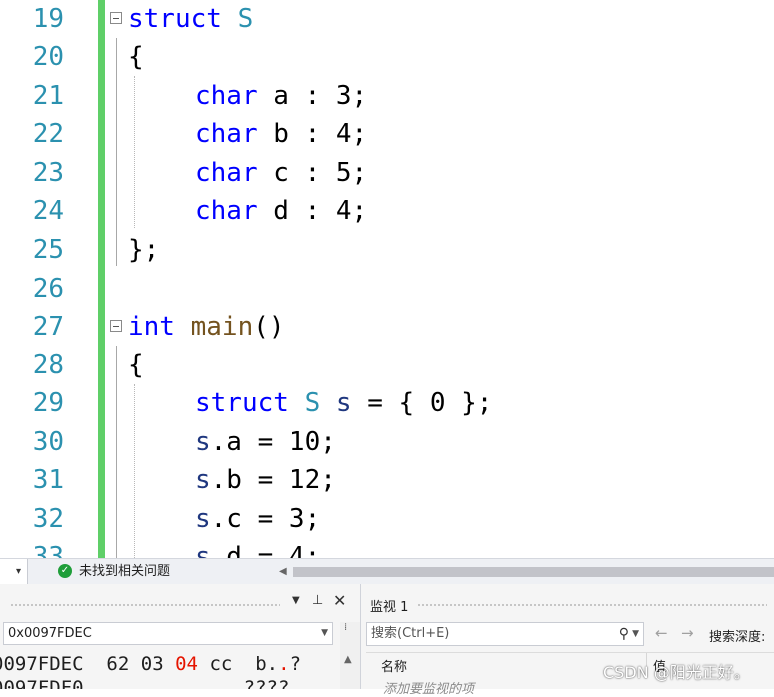  Describe the element at coordinates (387, 442) in the screenshot. I see `code-line: 30 s.a = 10;` at that location.